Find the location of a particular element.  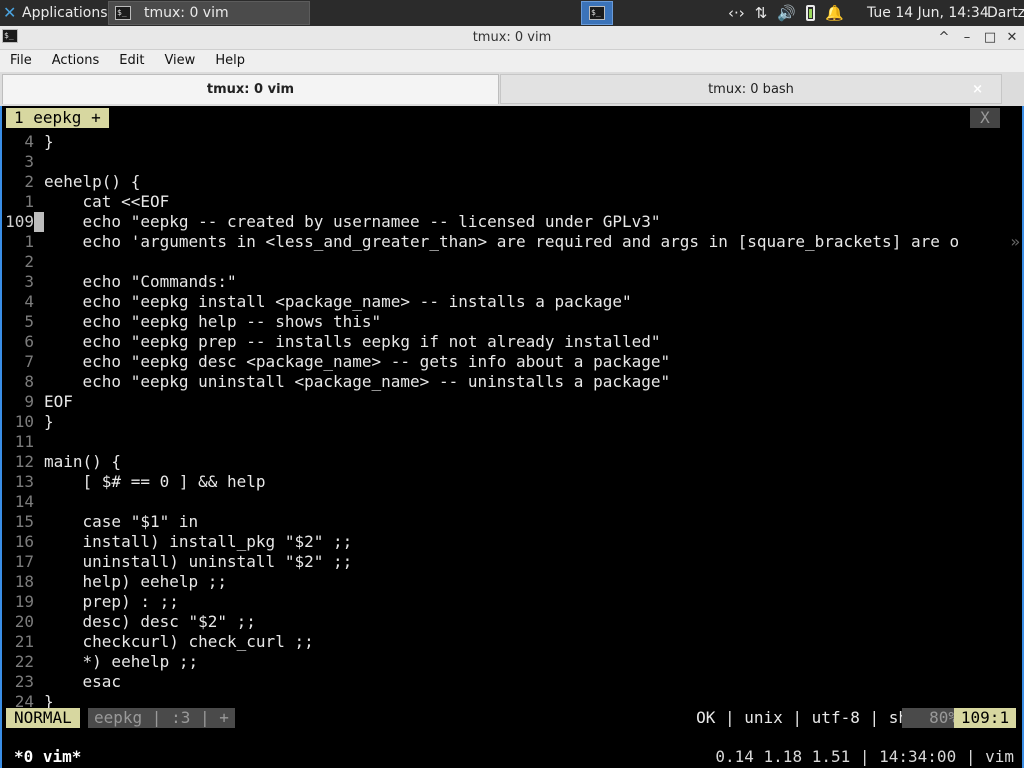

line-number: 4 is located at coordinates (29, 141).